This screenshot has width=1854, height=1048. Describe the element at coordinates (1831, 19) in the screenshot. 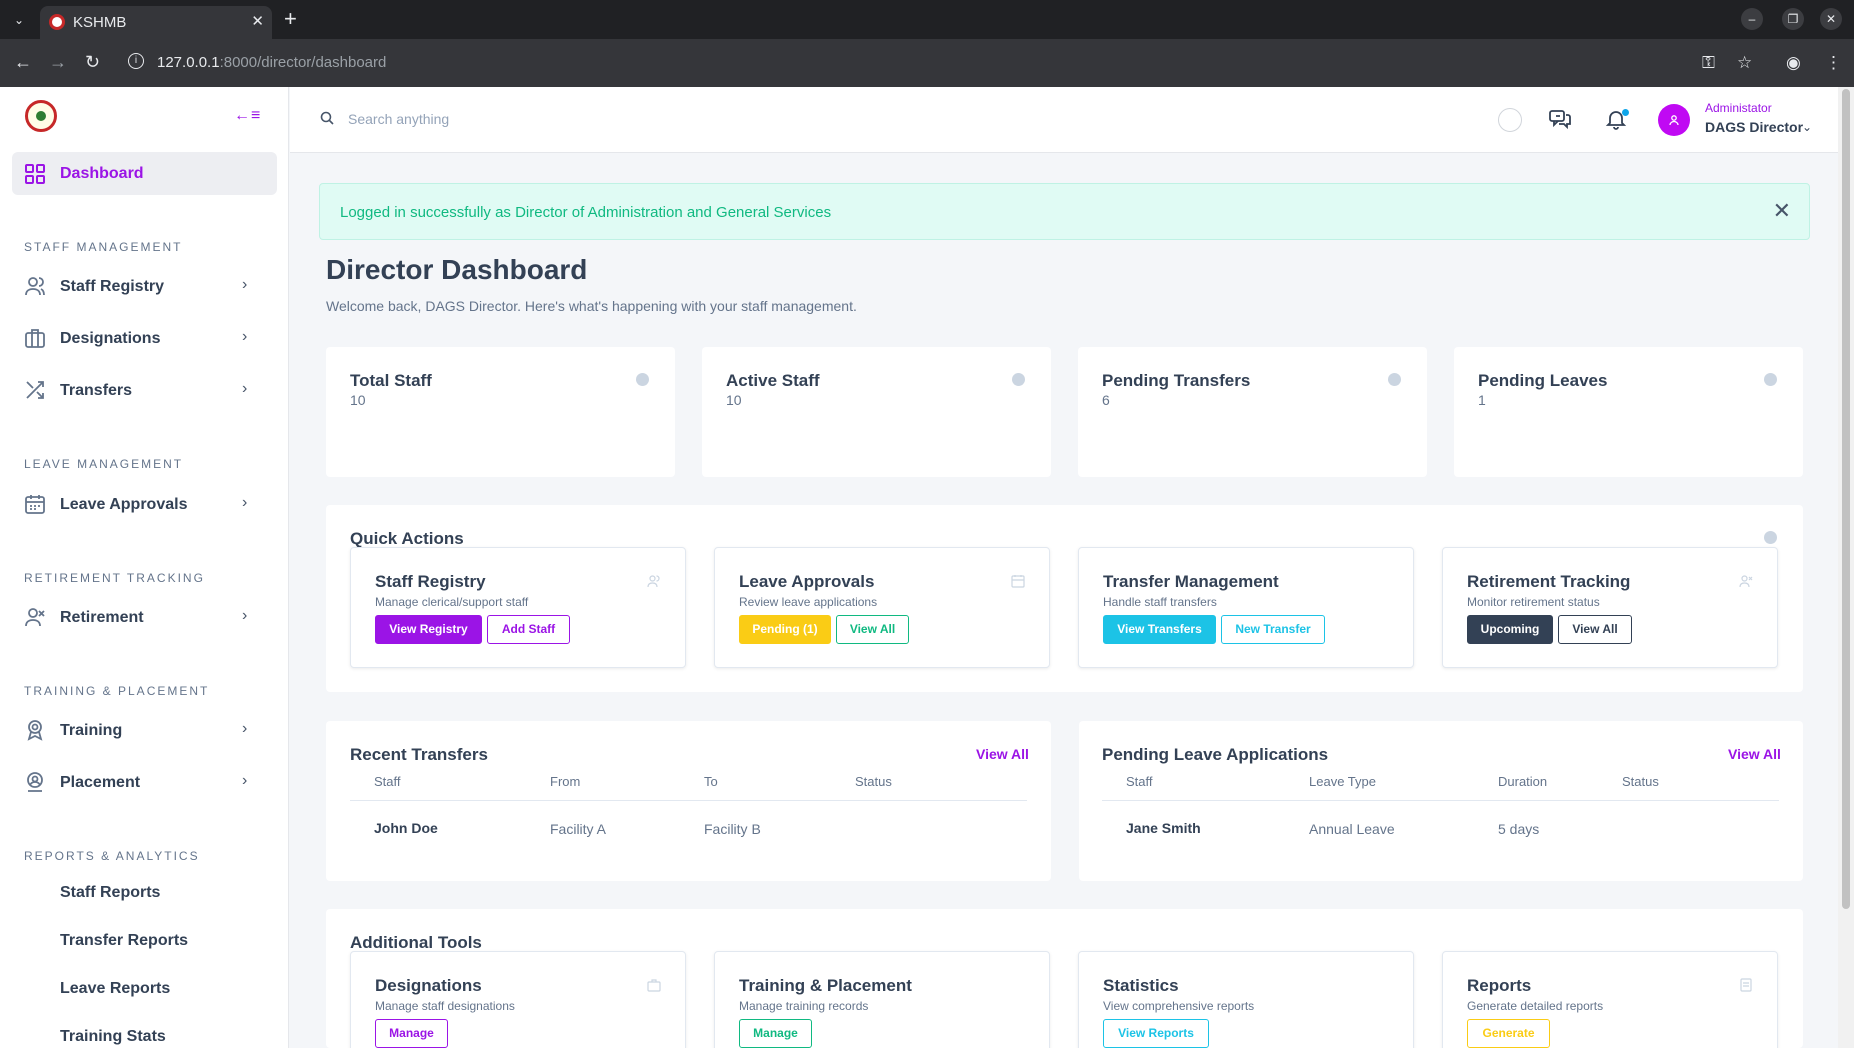

I see `window-close-icon: ✕` at that location.